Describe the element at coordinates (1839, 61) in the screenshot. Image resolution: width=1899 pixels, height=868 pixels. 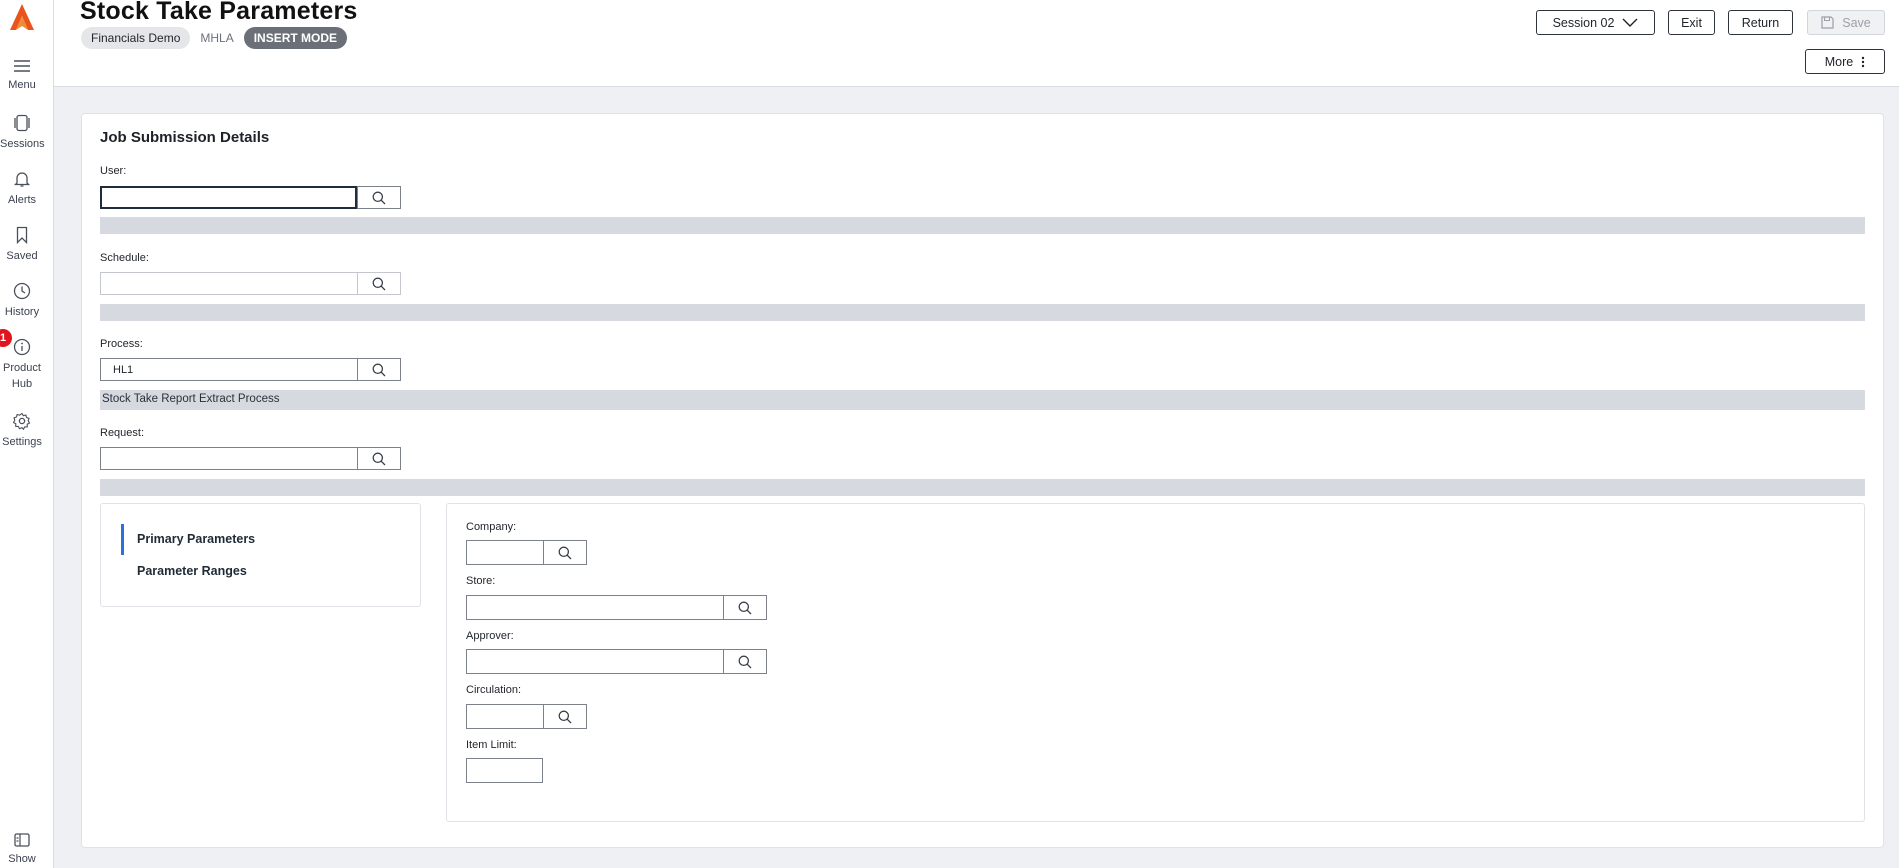
I see `more-label: More` at that location.